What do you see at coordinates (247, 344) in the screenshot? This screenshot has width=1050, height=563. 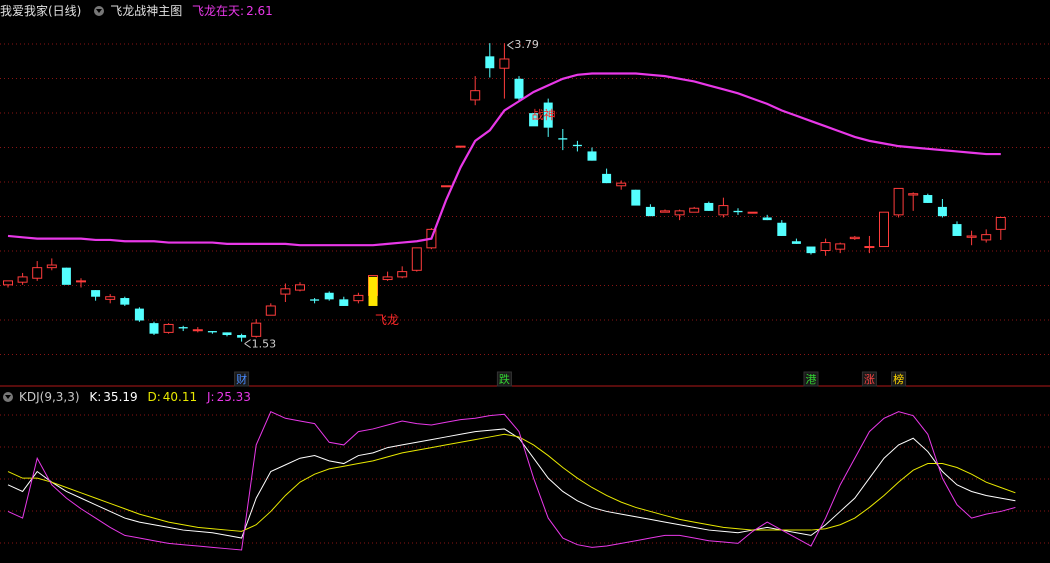 I see `low-arrow-icon` at bounding box center [247, 344].